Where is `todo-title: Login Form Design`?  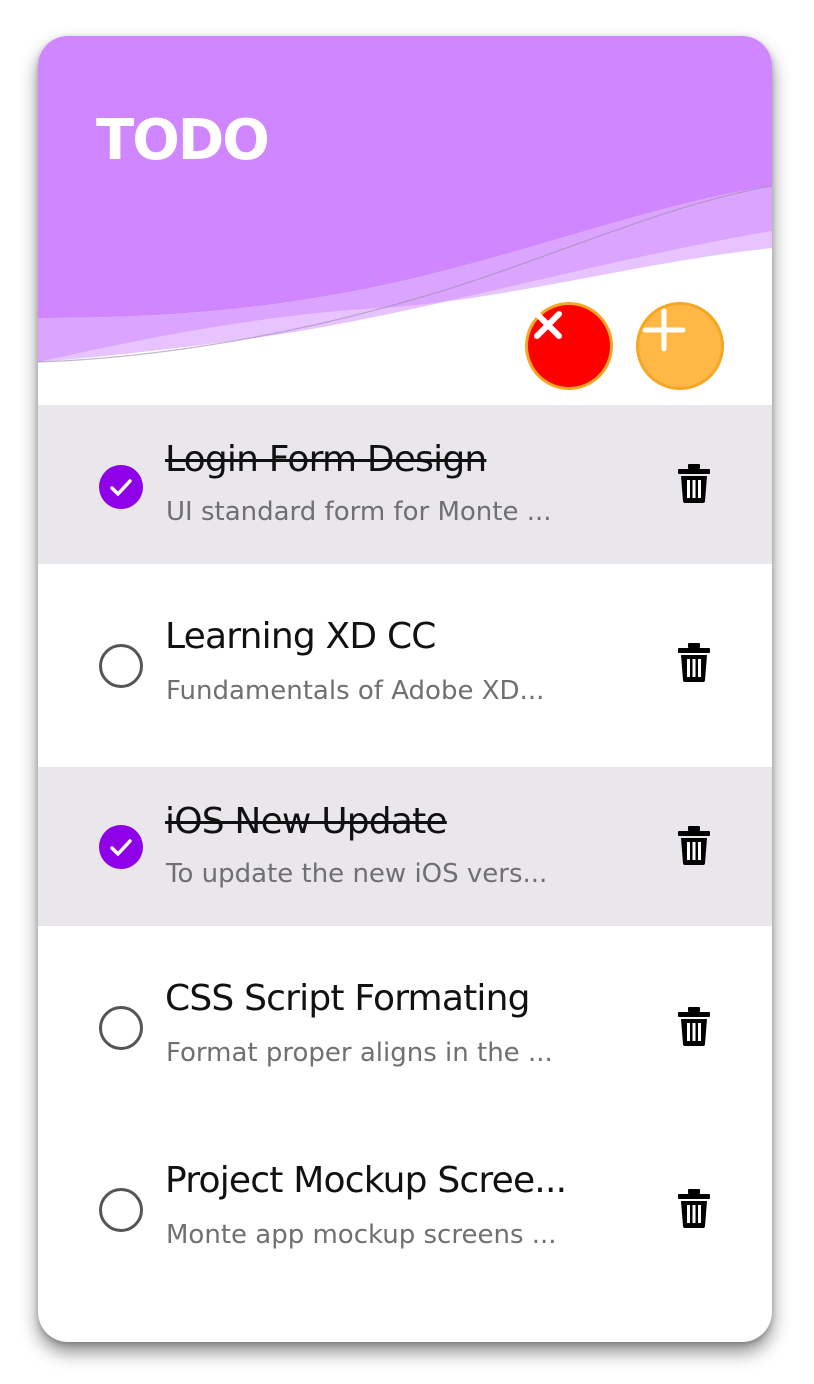 todo-title: Login Form Design is located at coordinates (326, 459).